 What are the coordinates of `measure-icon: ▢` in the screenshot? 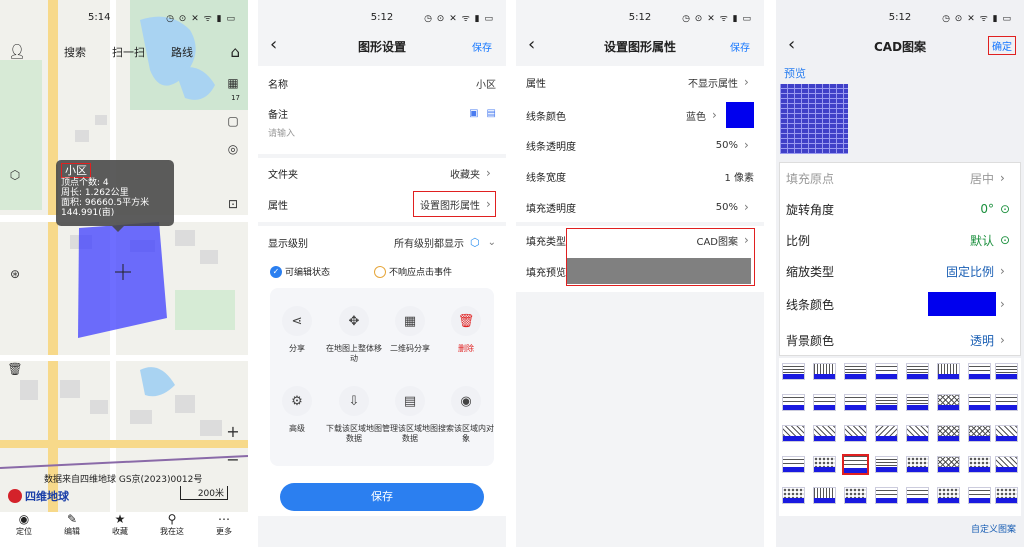 It's located at (233, 121).